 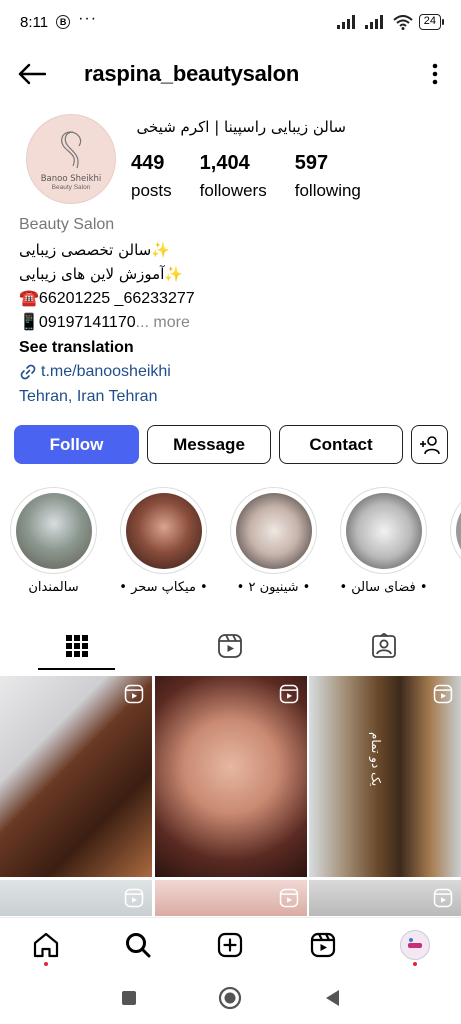 I want to click on tab-posts-grid, so click(x=77, y=646).